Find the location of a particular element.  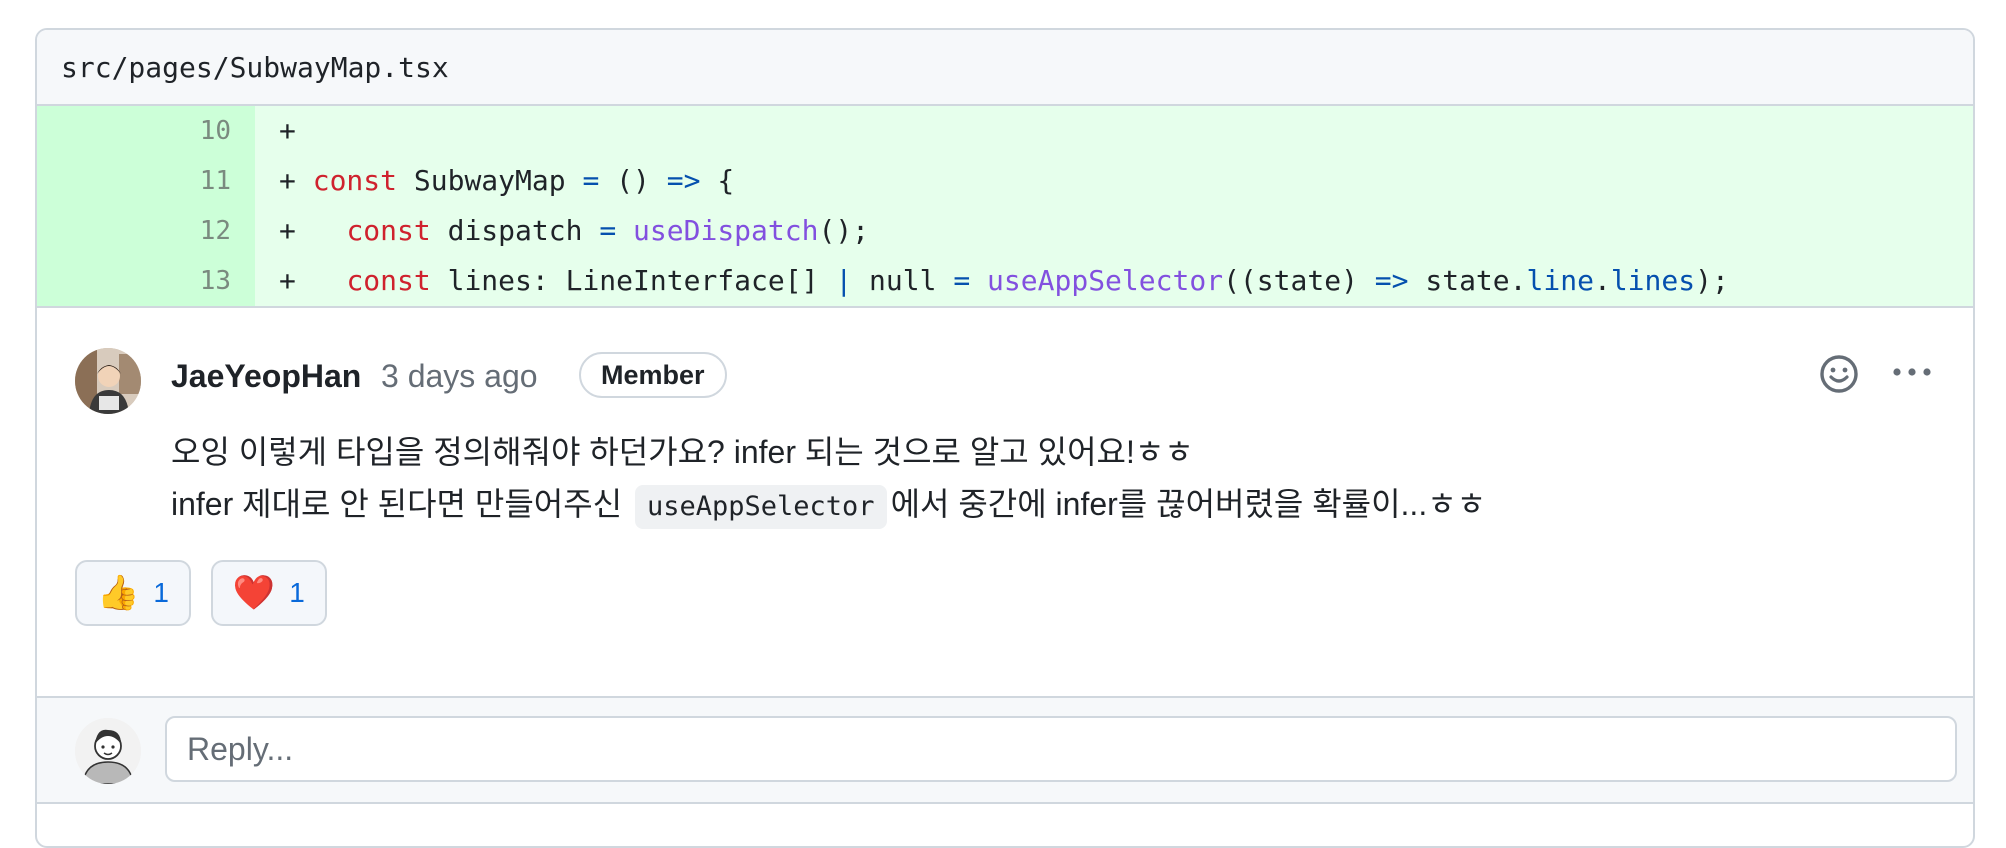

current-user-avatar is located at coordinates (108, 751).